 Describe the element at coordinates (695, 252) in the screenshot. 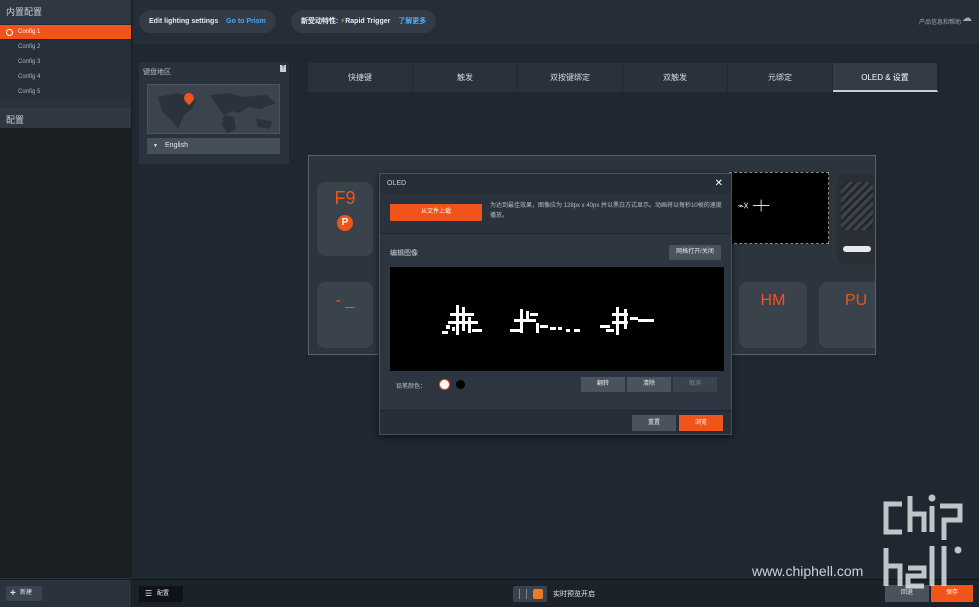

I see `grid-toggle-button: 网格打开/关闭` at that location.